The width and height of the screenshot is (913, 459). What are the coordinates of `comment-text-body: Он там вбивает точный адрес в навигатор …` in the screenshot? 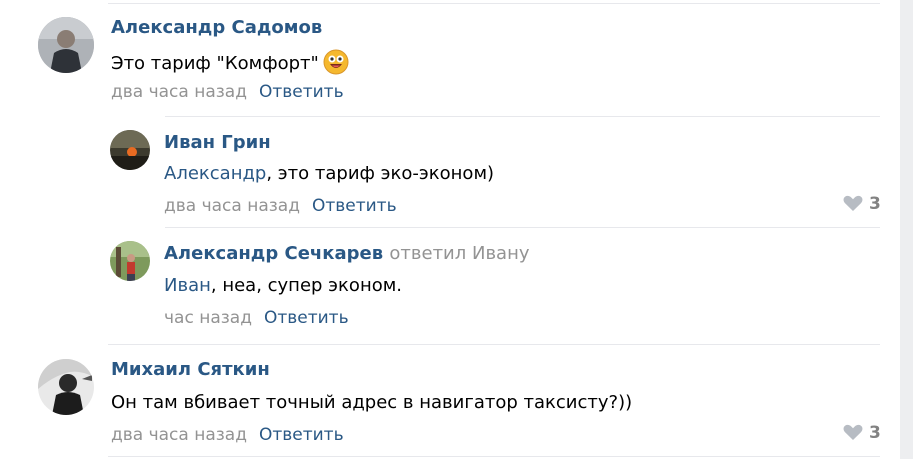 It's located at (372, 402).